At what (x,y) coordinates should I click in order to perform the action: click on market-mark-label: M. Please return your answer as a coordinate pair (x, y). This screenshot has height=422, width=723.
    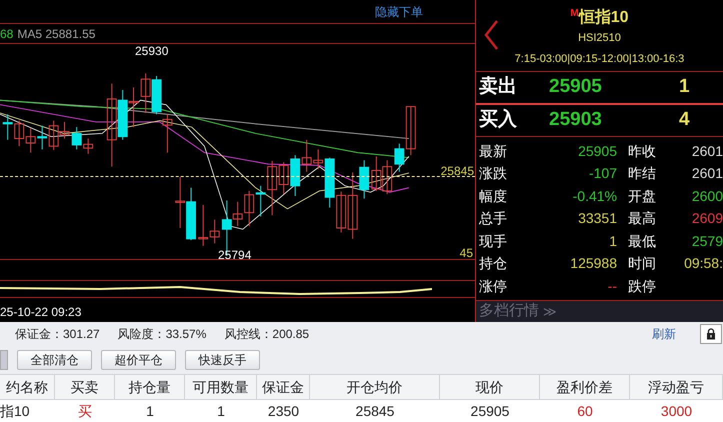
    Looking at the image, I should click on (574, 13).